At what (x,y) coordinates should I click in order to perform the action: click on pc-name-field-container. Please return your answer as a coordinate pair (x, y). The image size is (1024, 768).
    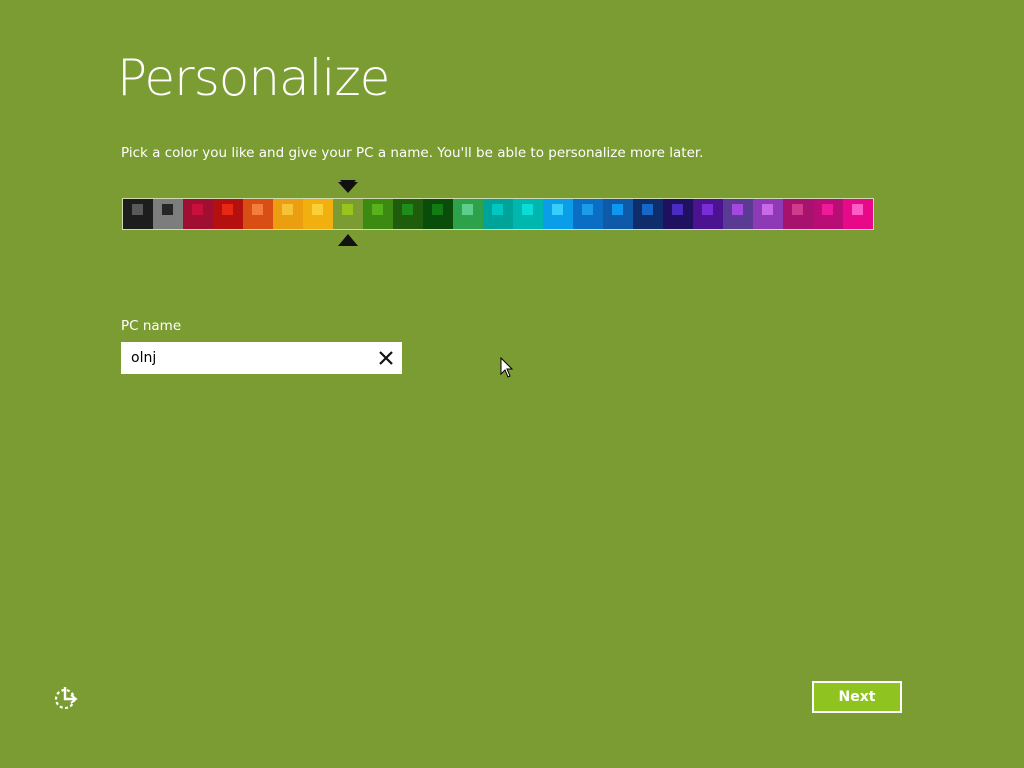
    Looking at the image, I should click on (261, 358).